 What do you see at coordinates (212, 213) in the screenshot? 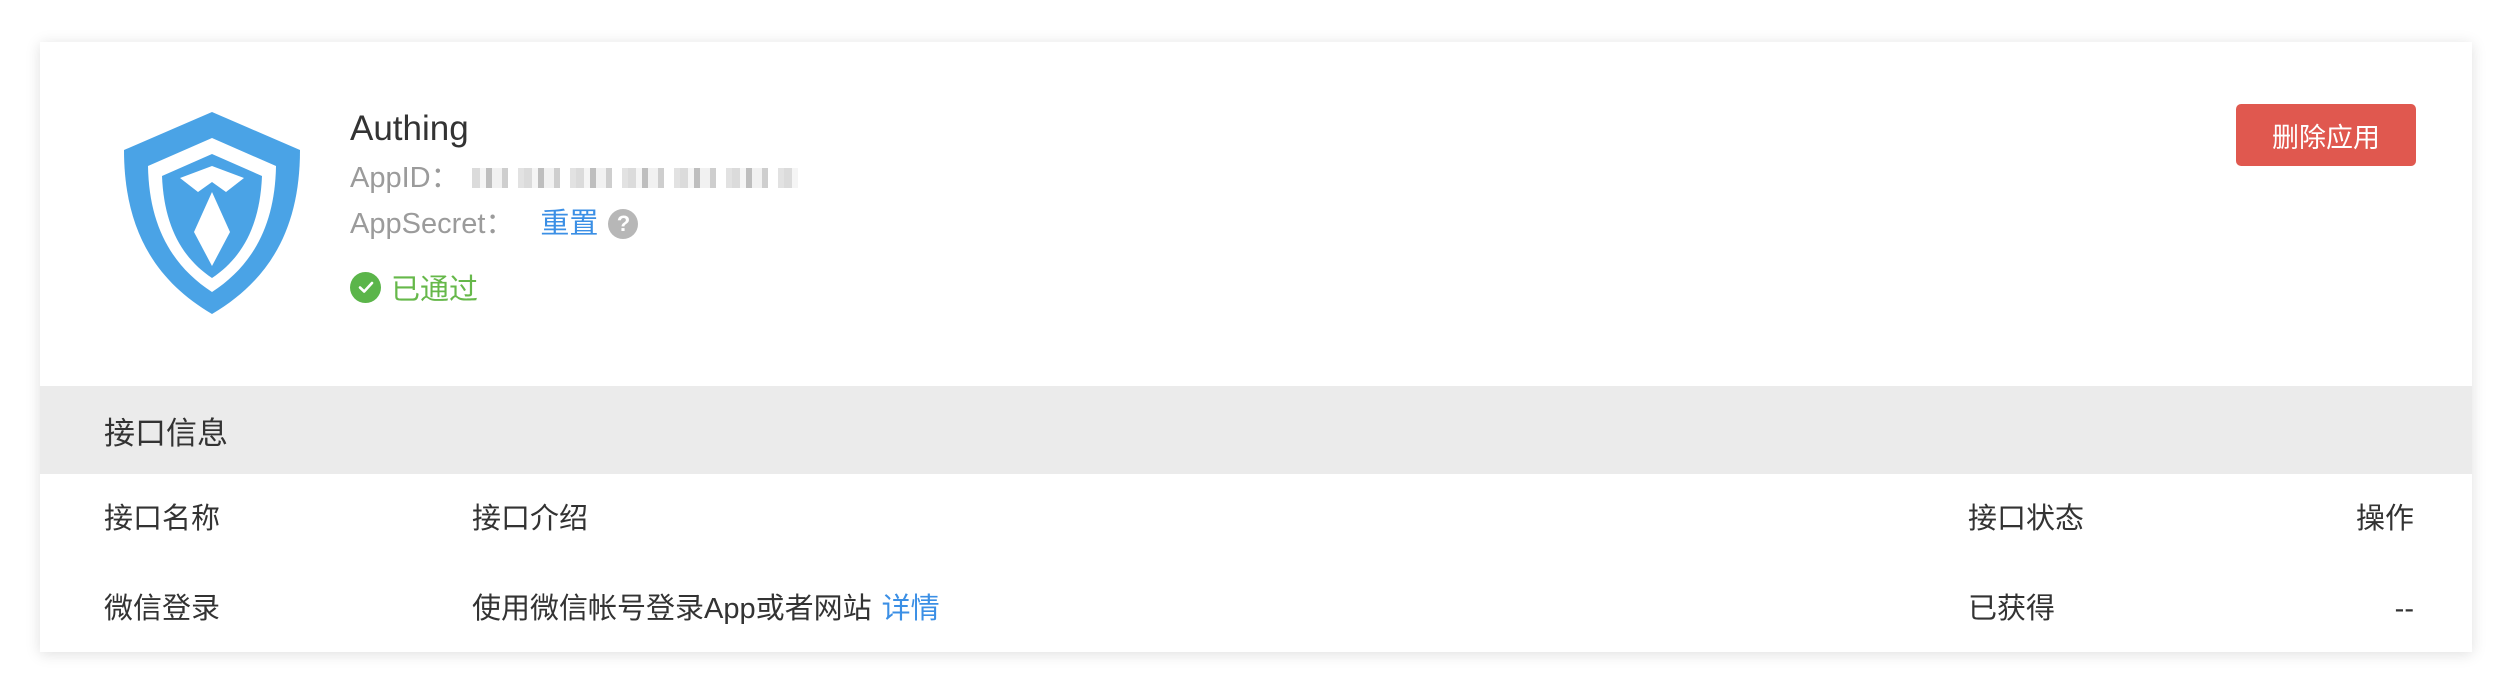
I see `app-logo-shield-icon` at bounding box center [212, 213].